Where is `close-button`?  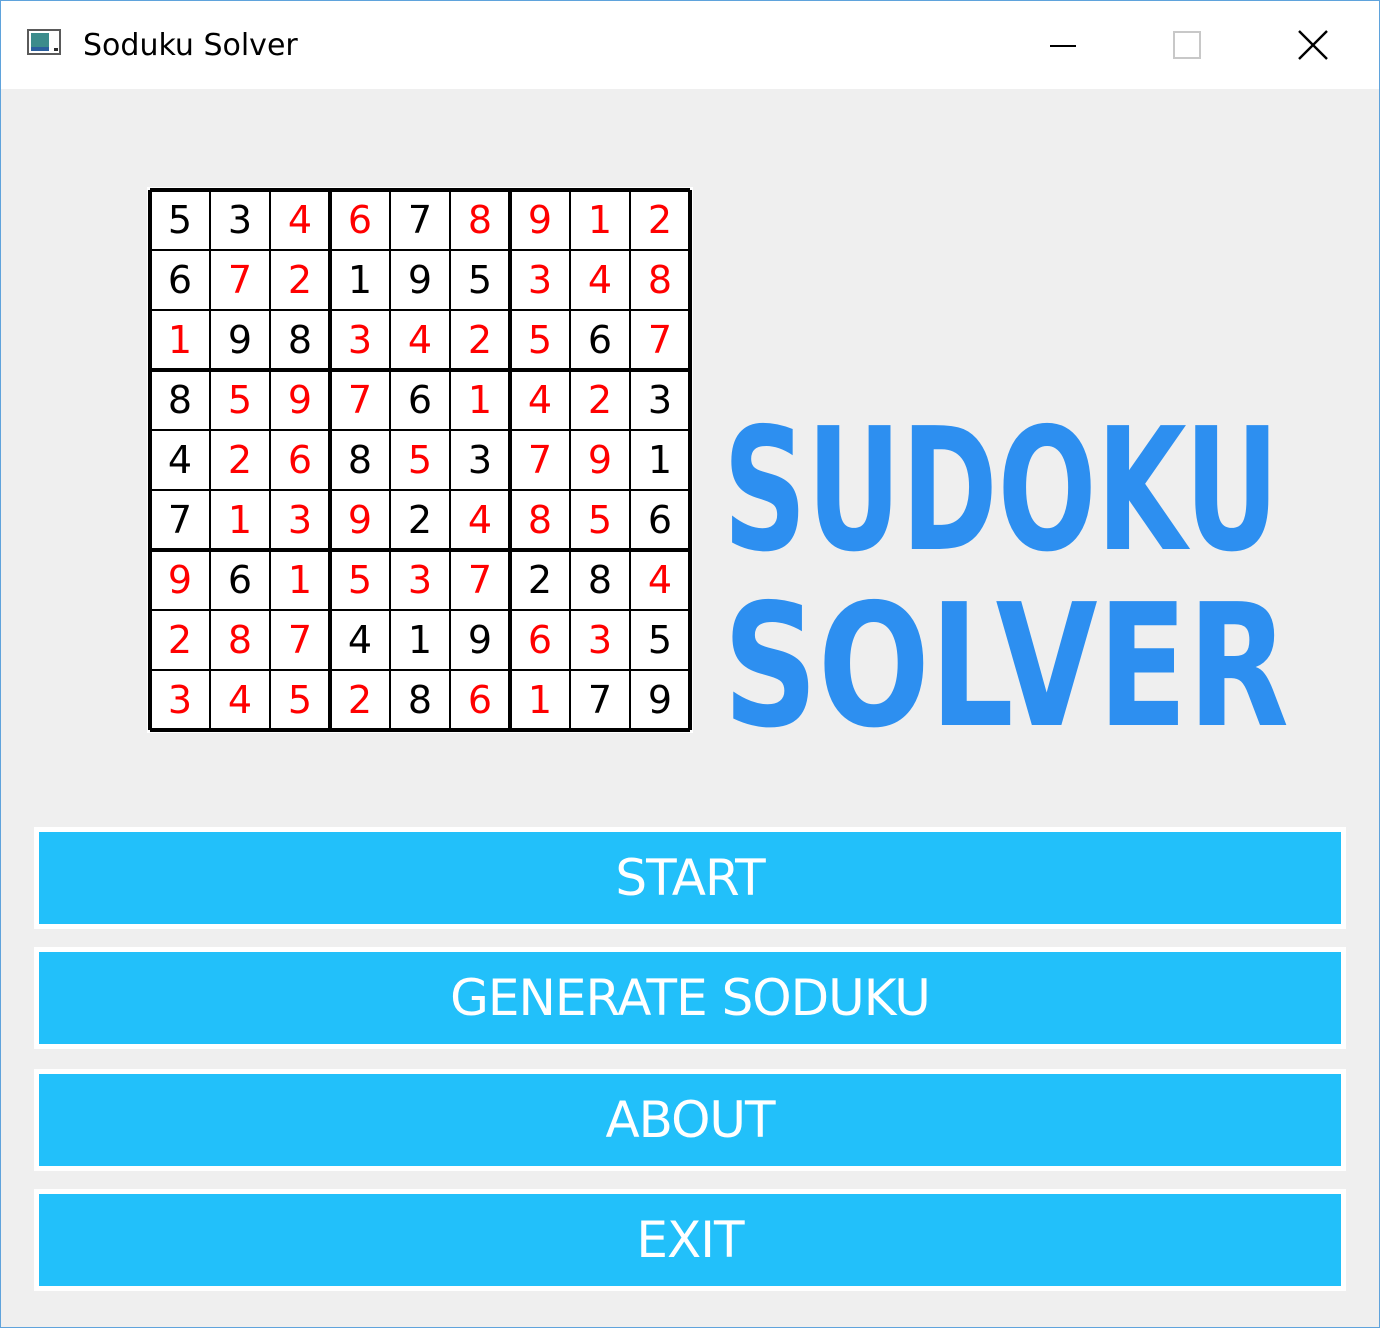 close-button is located at coordinates (1313, 45).